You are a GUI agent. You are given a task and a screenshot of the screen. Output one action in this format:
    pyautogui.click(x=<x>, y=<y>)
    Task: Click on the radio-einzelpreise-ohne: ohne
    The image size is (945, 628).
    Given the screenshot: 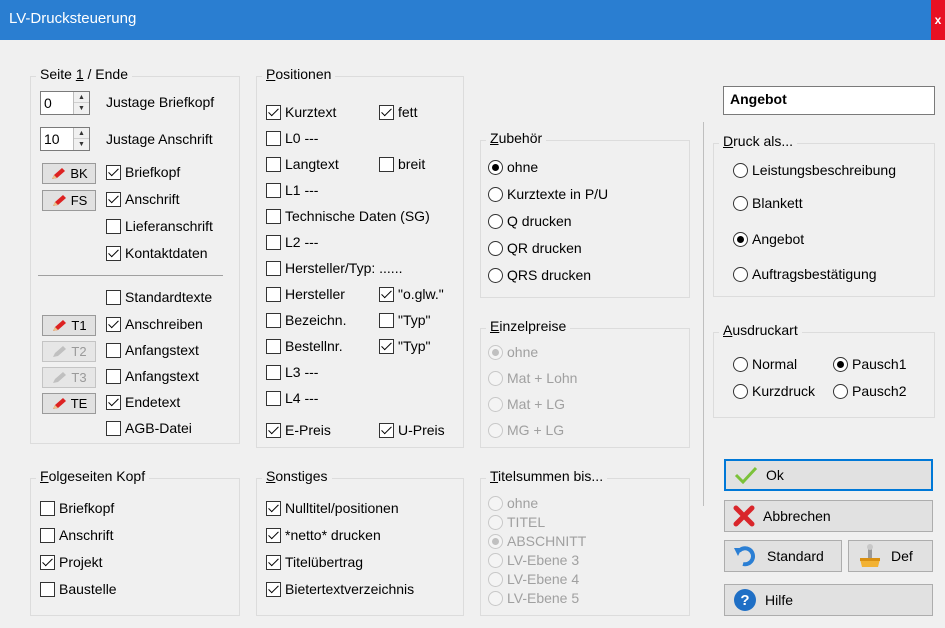 What is the action you would take?
    pyautogui.click(x=513, y=352)
    